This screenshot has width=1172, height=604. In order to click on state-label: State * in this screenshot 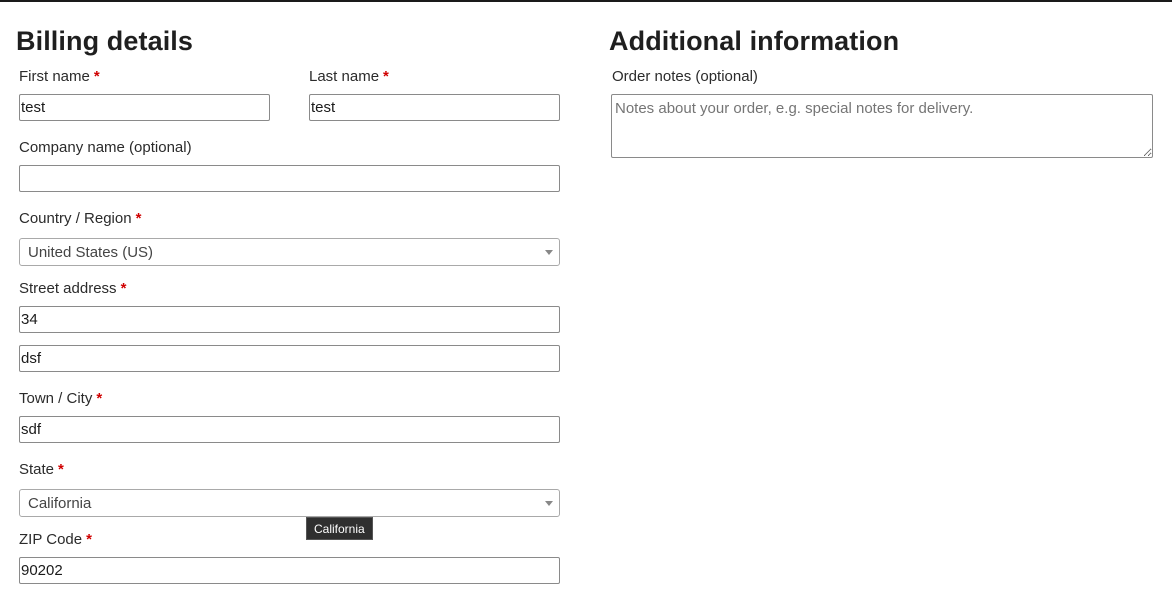, I will do `click(41, 469)`.